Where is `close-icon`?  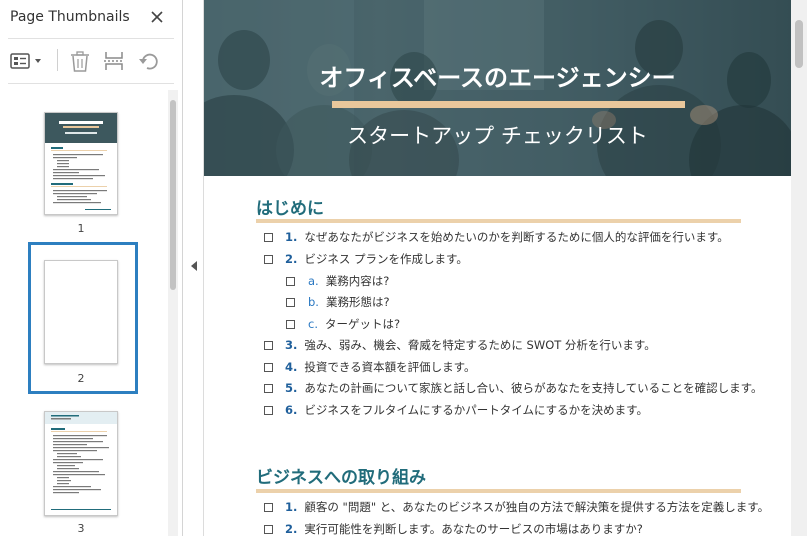
close-icon is located at coordinates (157, 17).